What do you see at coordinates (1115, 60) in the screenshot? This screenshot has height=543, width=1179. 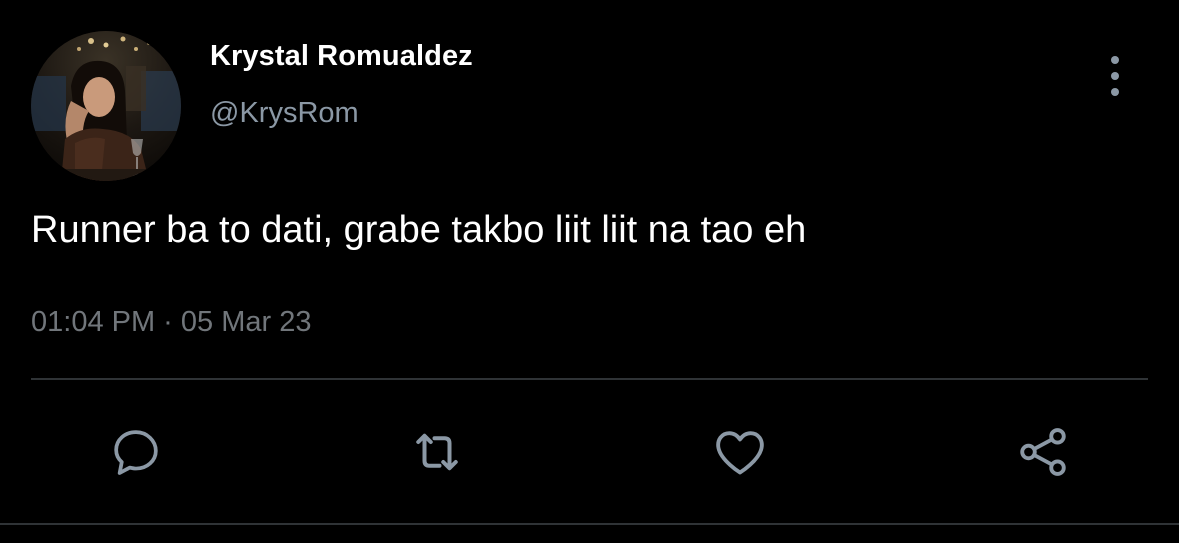 I see `more-vertical-icon` at bounding box center [1115, 60].